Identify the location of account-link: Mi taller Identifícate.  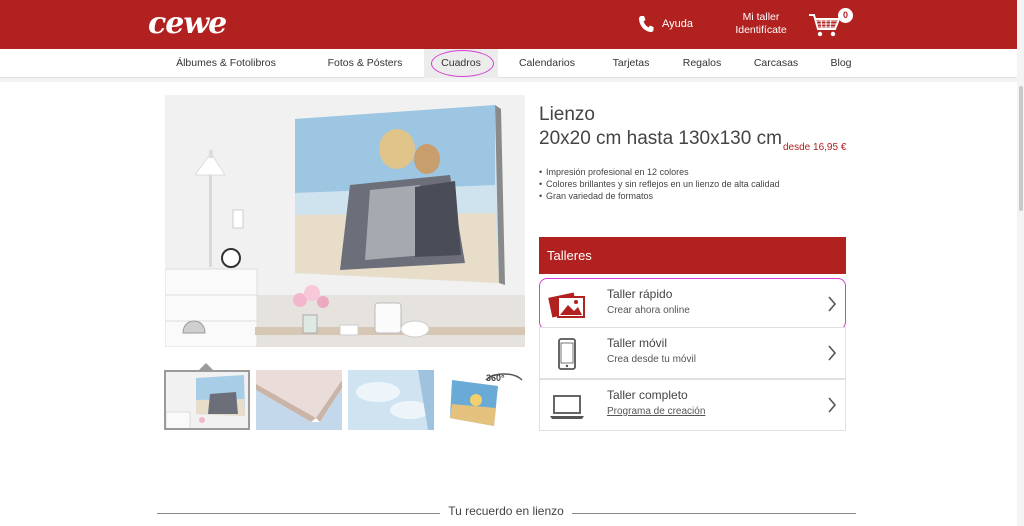
(761, 24).